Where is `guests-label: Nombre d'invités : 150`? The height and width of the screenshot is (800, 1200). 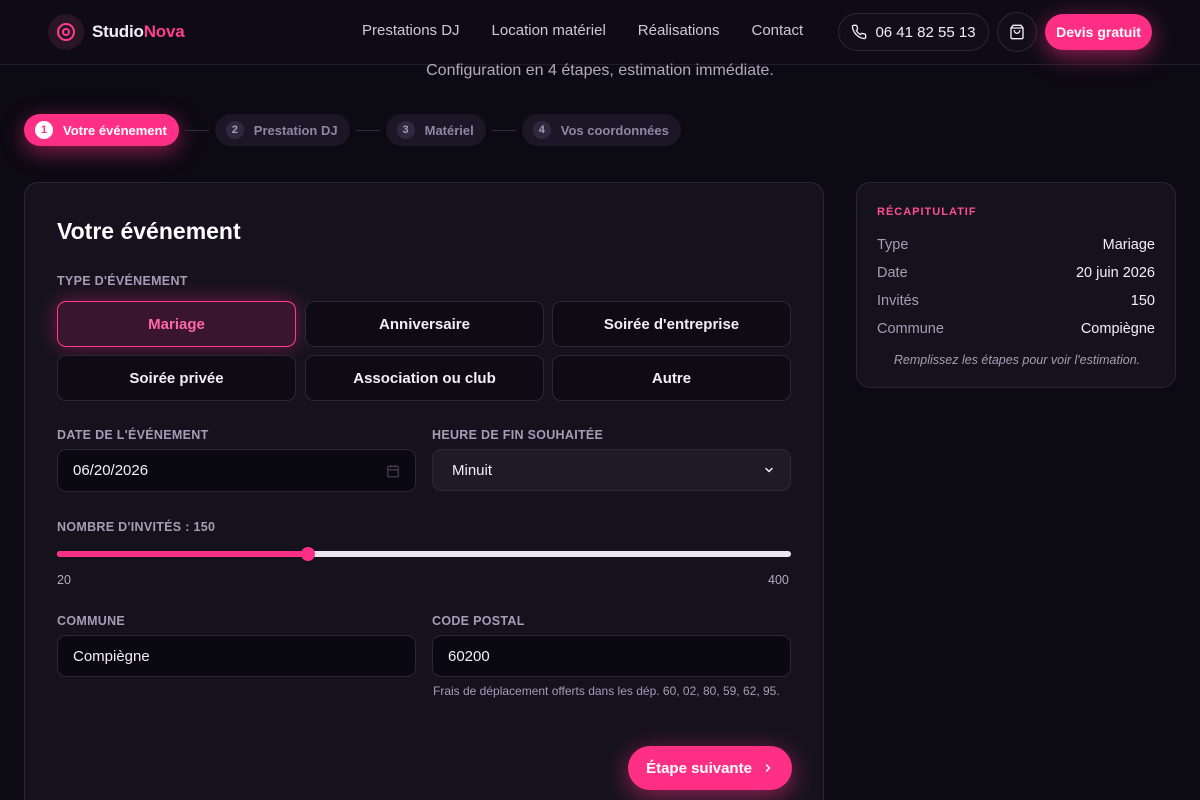
guests-label: Nombre d'invités : 150 is located at coordinates (136, 527).